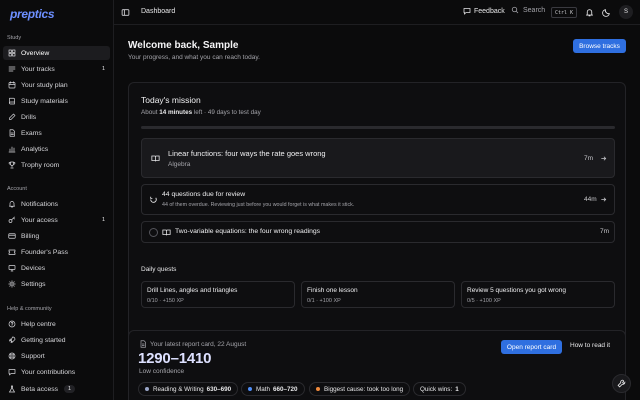  I want to click on grid-icon, so click(11, 53).